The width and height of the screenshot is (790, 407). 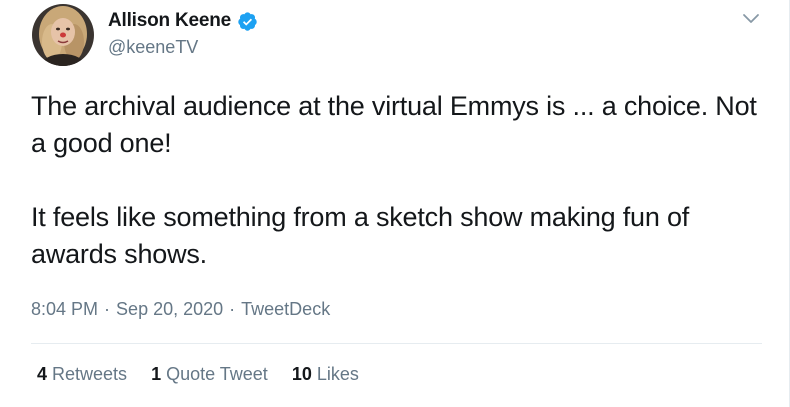 I want to click on chevron-down-icon, so click(x=751, y=19).